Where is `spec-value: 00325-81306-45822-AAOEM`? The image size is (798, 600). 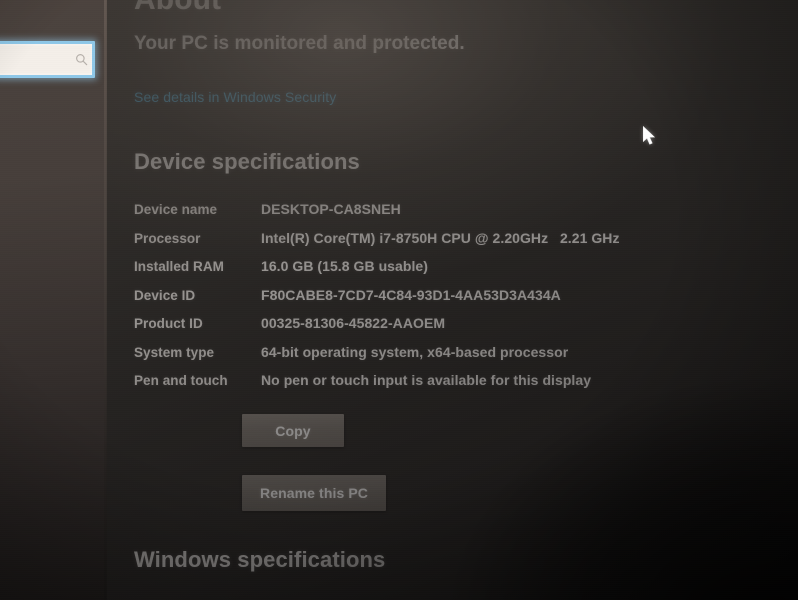
spec-value: 00325-81306-45822-AAOEM is located at coordinates (353, 323).